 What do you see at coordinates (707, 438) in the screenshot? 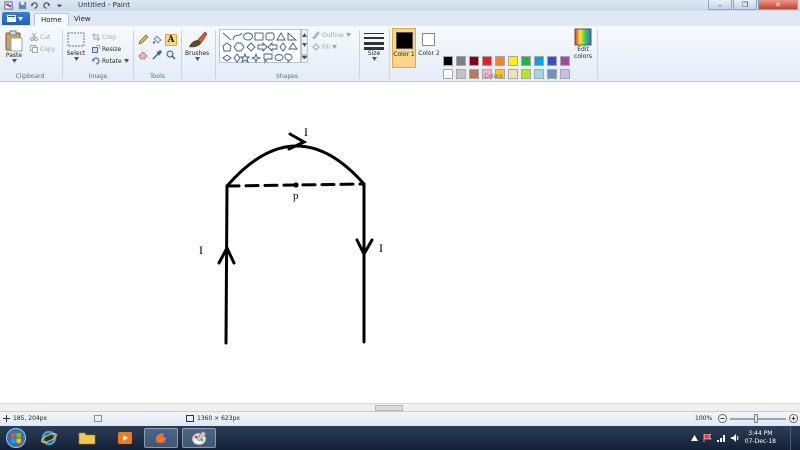
I see `action-center-flag-icon` at bounding box center [707, 438].